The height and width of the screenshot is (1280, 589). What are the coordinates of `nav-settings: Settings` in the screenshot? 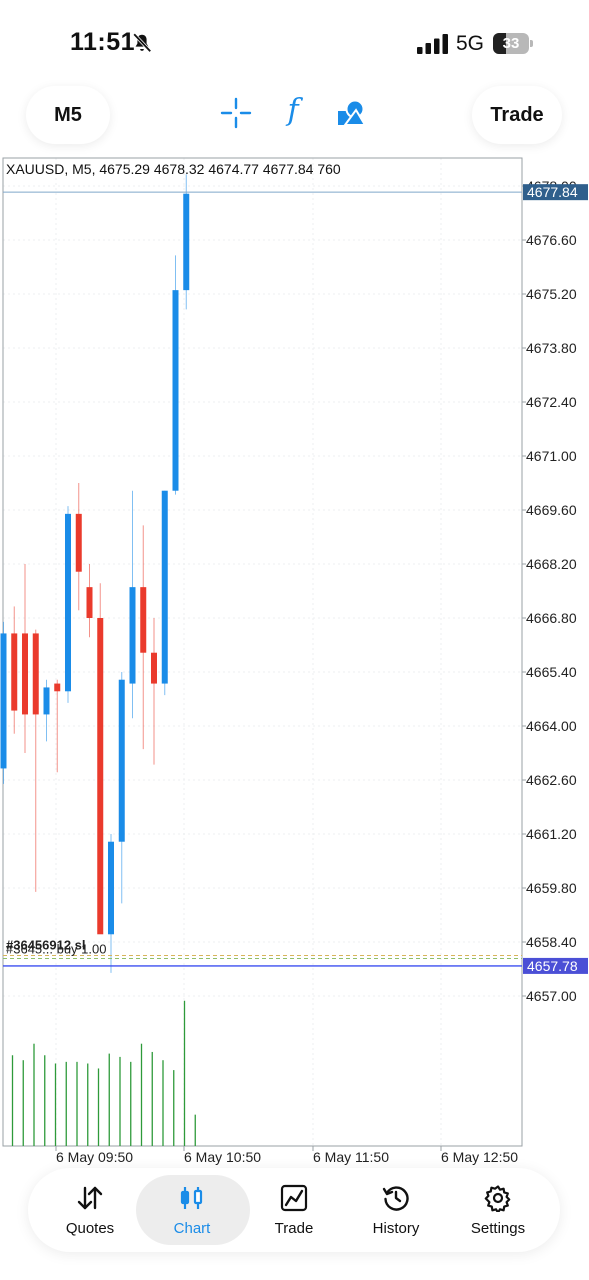 It's located at (498, 1210).